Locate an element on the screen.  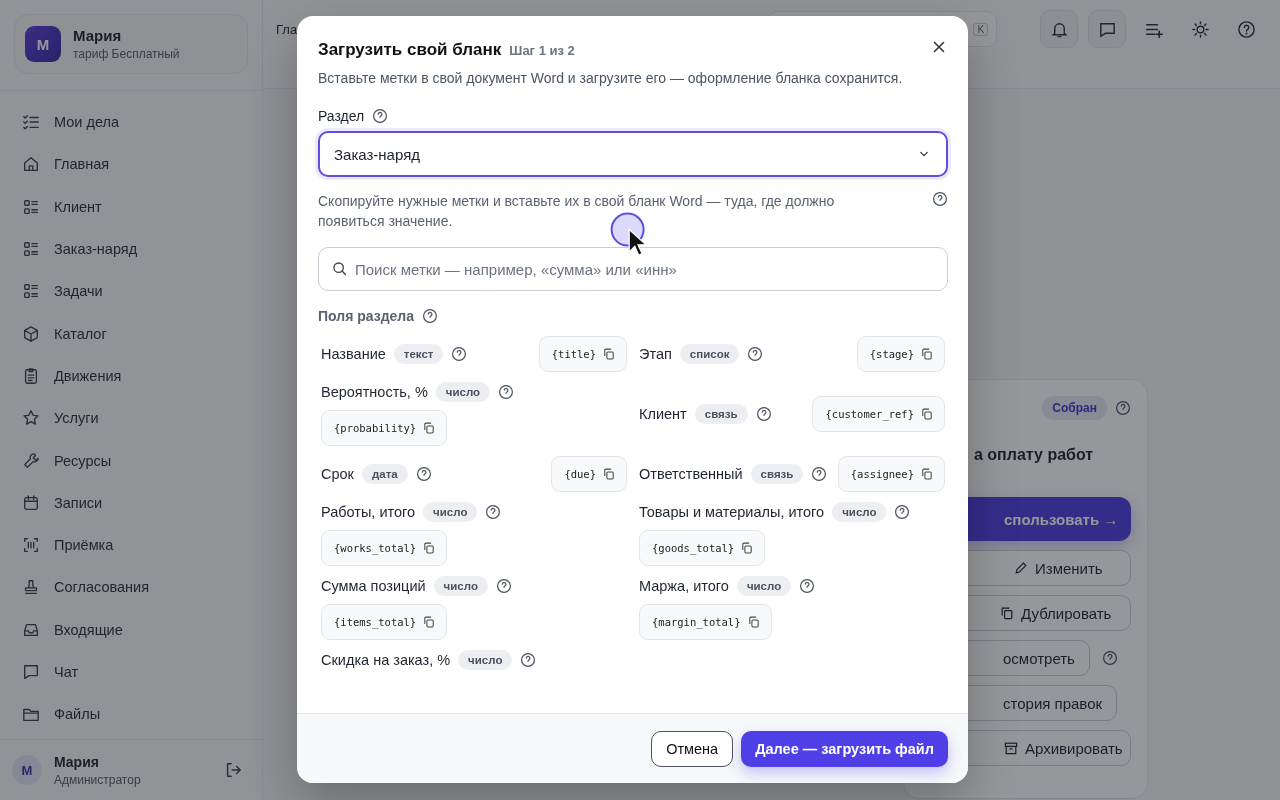
tag-chip: {items_total} is located at coordinates (384, 622).